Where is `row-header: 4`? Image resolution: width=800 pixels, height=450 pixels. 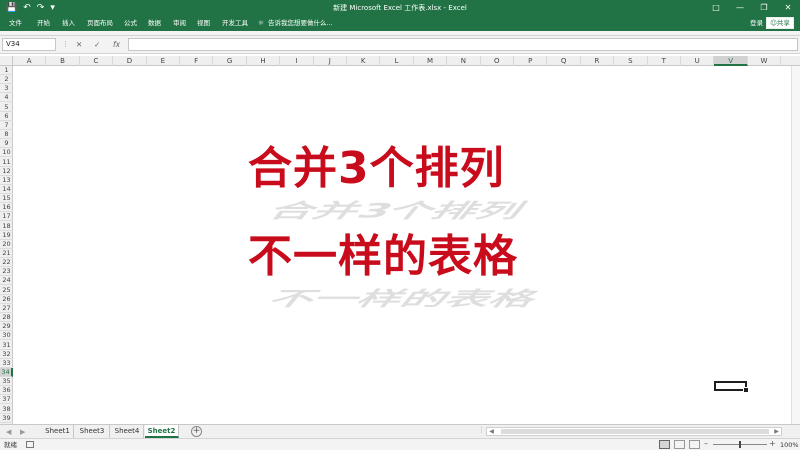
row-header: 4 is located at coordinates (6, 98).